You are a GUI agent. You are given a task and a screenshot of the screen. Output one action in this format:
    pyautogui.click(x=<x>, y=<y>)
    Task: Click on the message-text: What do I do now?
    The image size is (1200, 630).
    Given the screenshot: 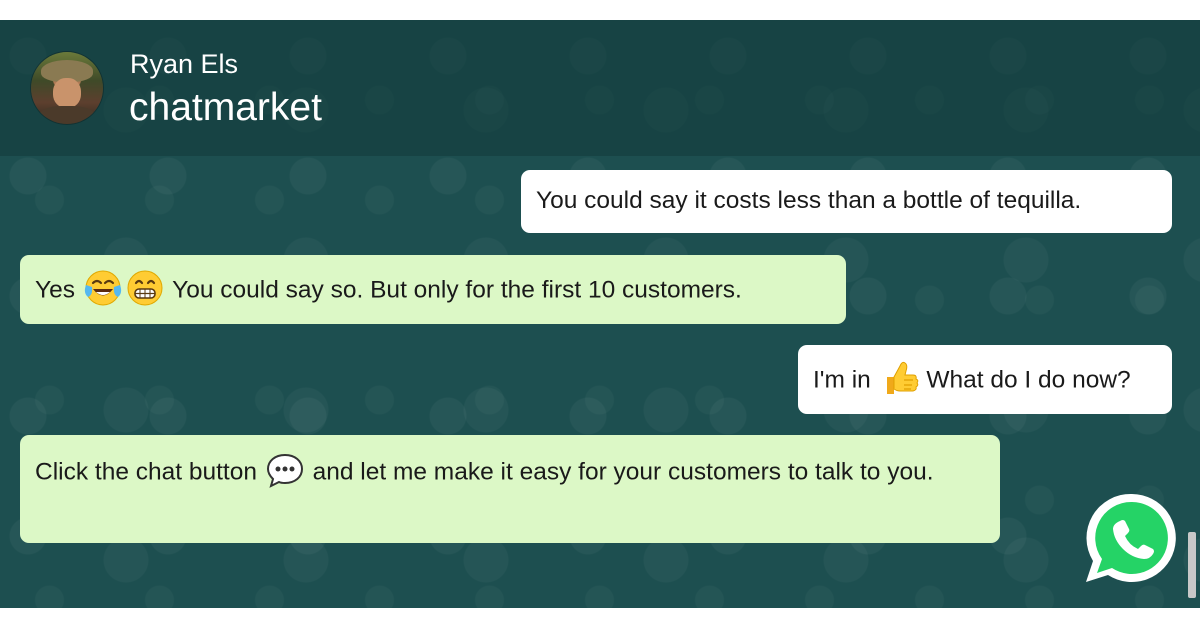 What is the action you would take?
    pyautogui.click(x=1025, y=380)
    